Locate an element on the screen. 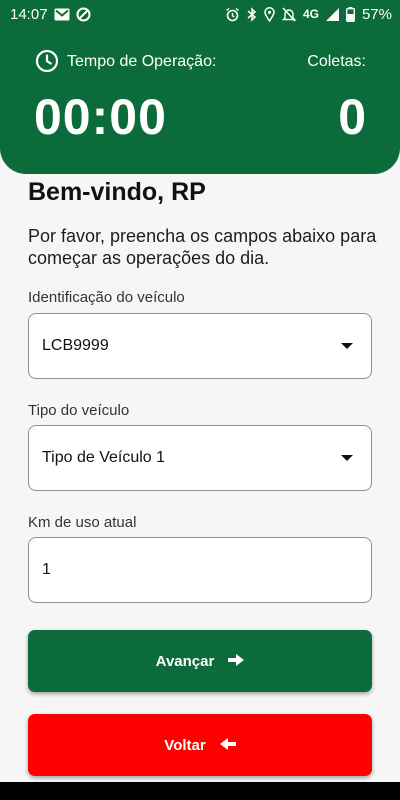 This screenshot has height=800, width=400. alarm-icon is located at coordinates (232, 14).